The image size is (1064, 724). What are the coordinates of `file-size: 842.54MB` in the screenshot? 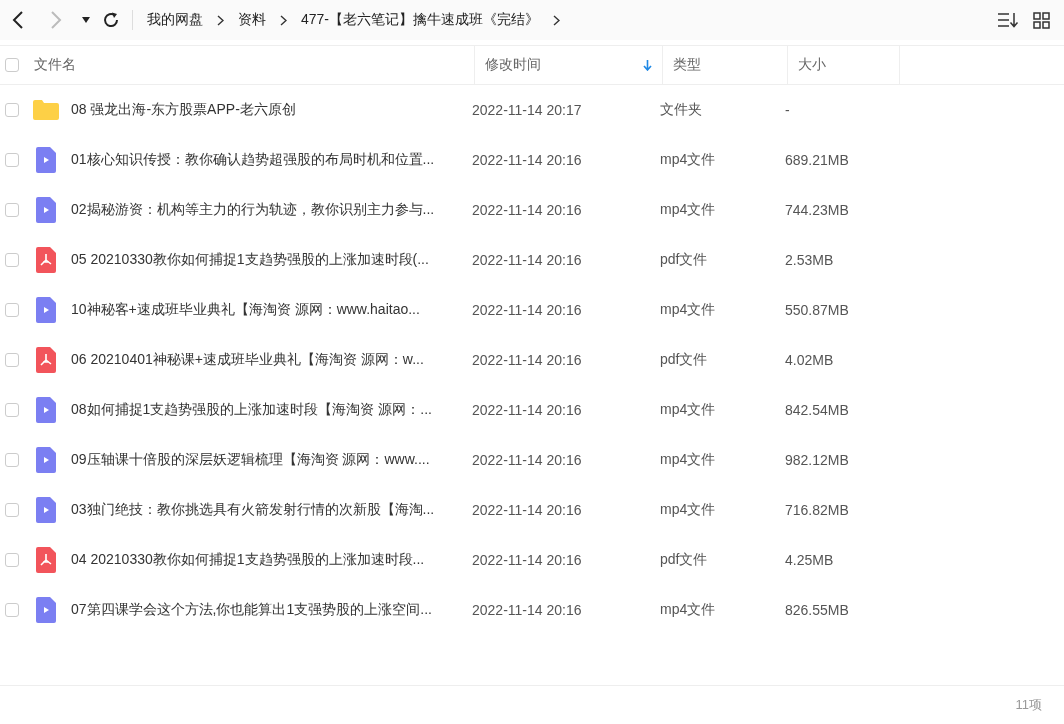 It's located at (817, 410).